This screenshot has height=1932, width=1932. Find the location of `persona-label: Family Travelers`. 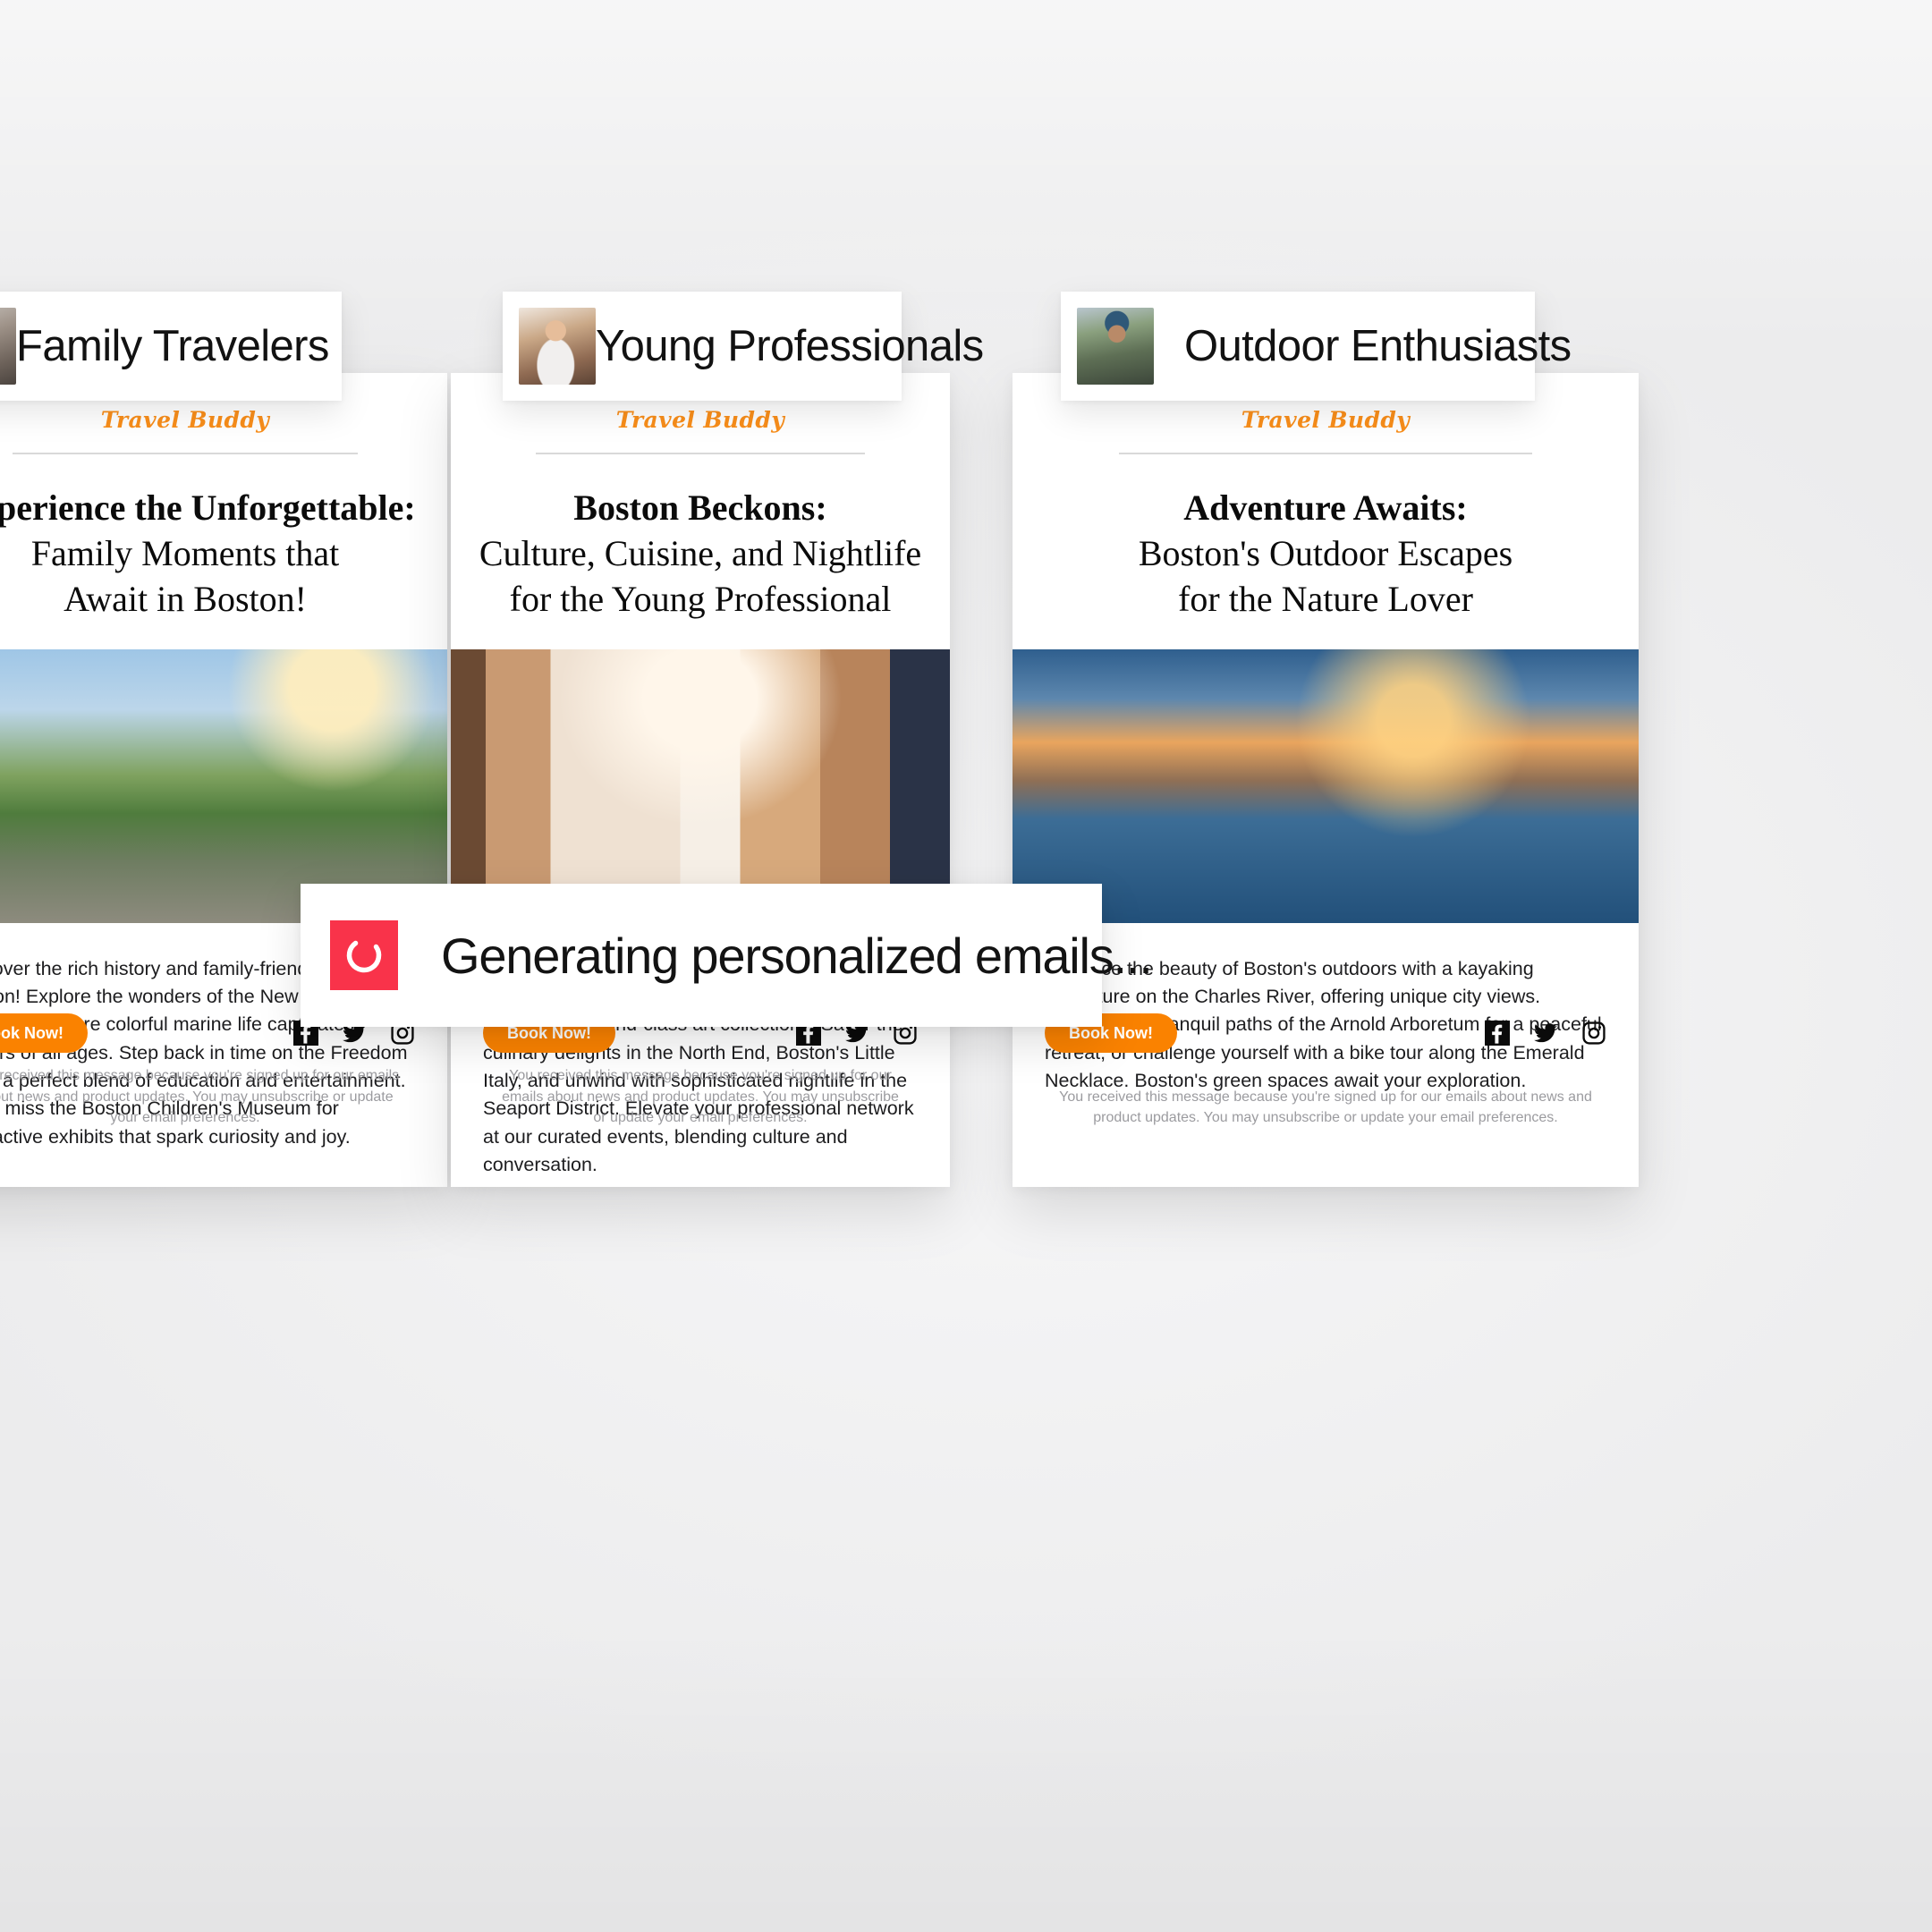

persona-label: Family Travelers is located at coordinates (172, 346).